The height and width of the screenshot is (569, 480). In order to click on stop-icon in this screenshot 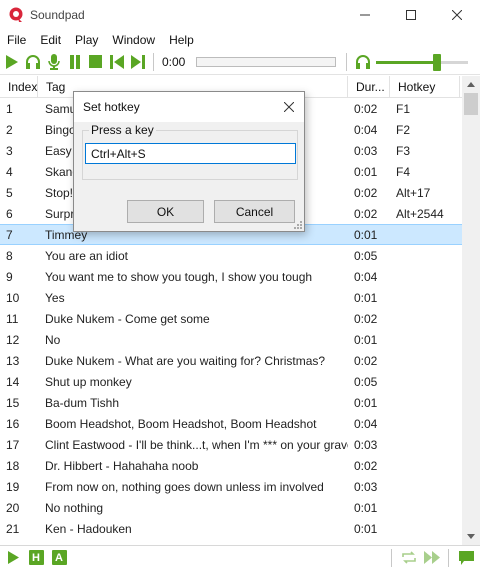, I will do `click(95, 61)`.